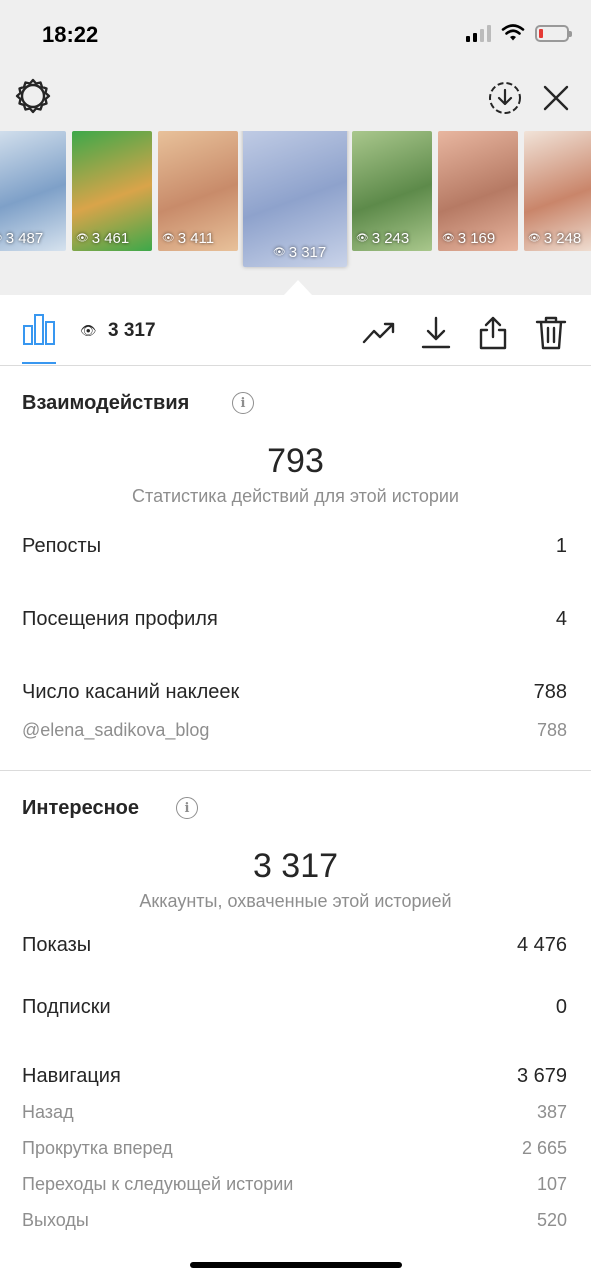 The width and height of the screenshot is (591, 1280). I want to click on row-sticker-mention-value: 788, so click(551, 730).